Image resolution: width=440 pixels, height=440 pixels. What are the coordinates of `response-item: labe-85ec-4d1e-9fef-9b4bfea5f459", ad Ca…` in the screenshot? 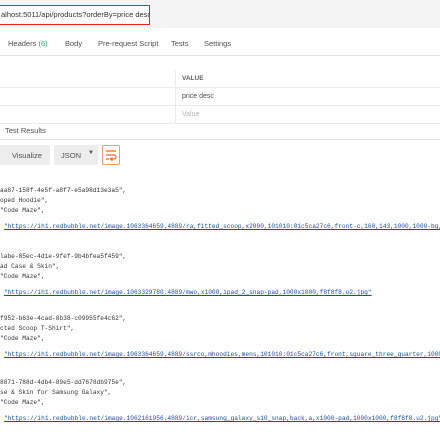 It's located at (220, 272).